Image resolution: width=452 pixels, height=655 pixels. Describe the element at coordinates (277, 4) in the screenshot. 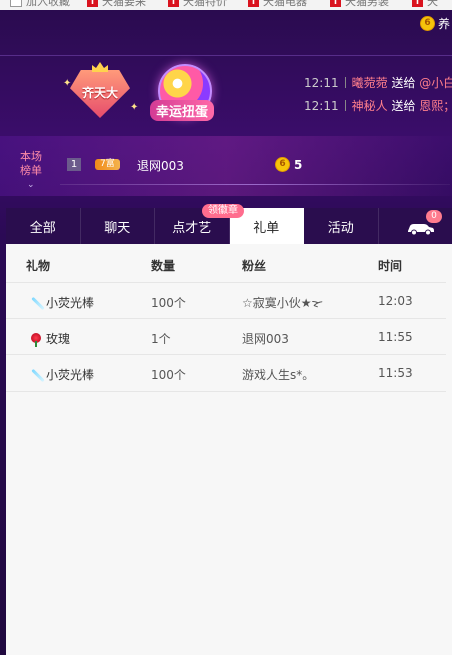

I see `bookmark-item: T 天猫电器` at that location.